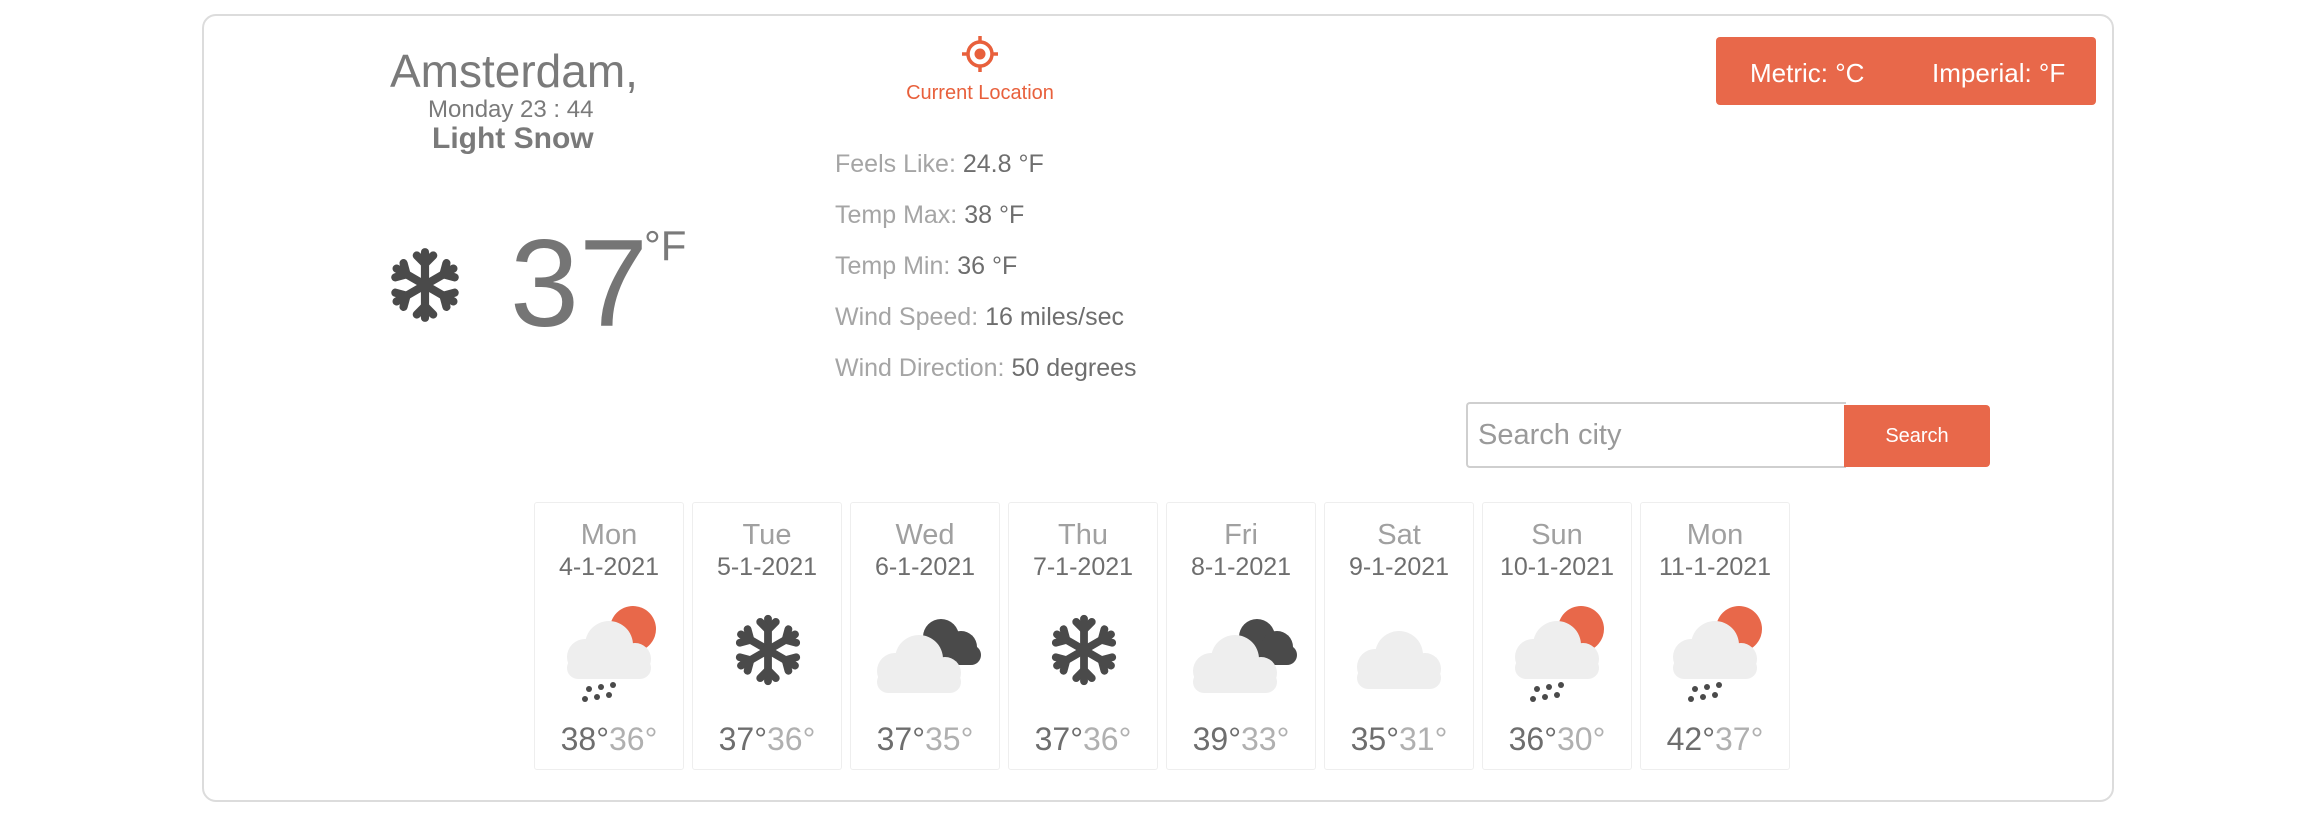 The image size is (2324, 840). I want to click on detail-temp-min: Temp Min: 36 °F, so click(986, 277).